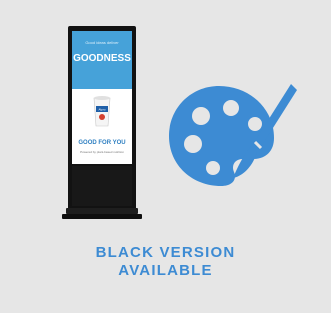 This screenshot has width=331, height=313. What do you see at coordinates (102, 58) in the screenshot?
I see `screen-headline-big: GOODNESS` at bounding box center [102, 58].